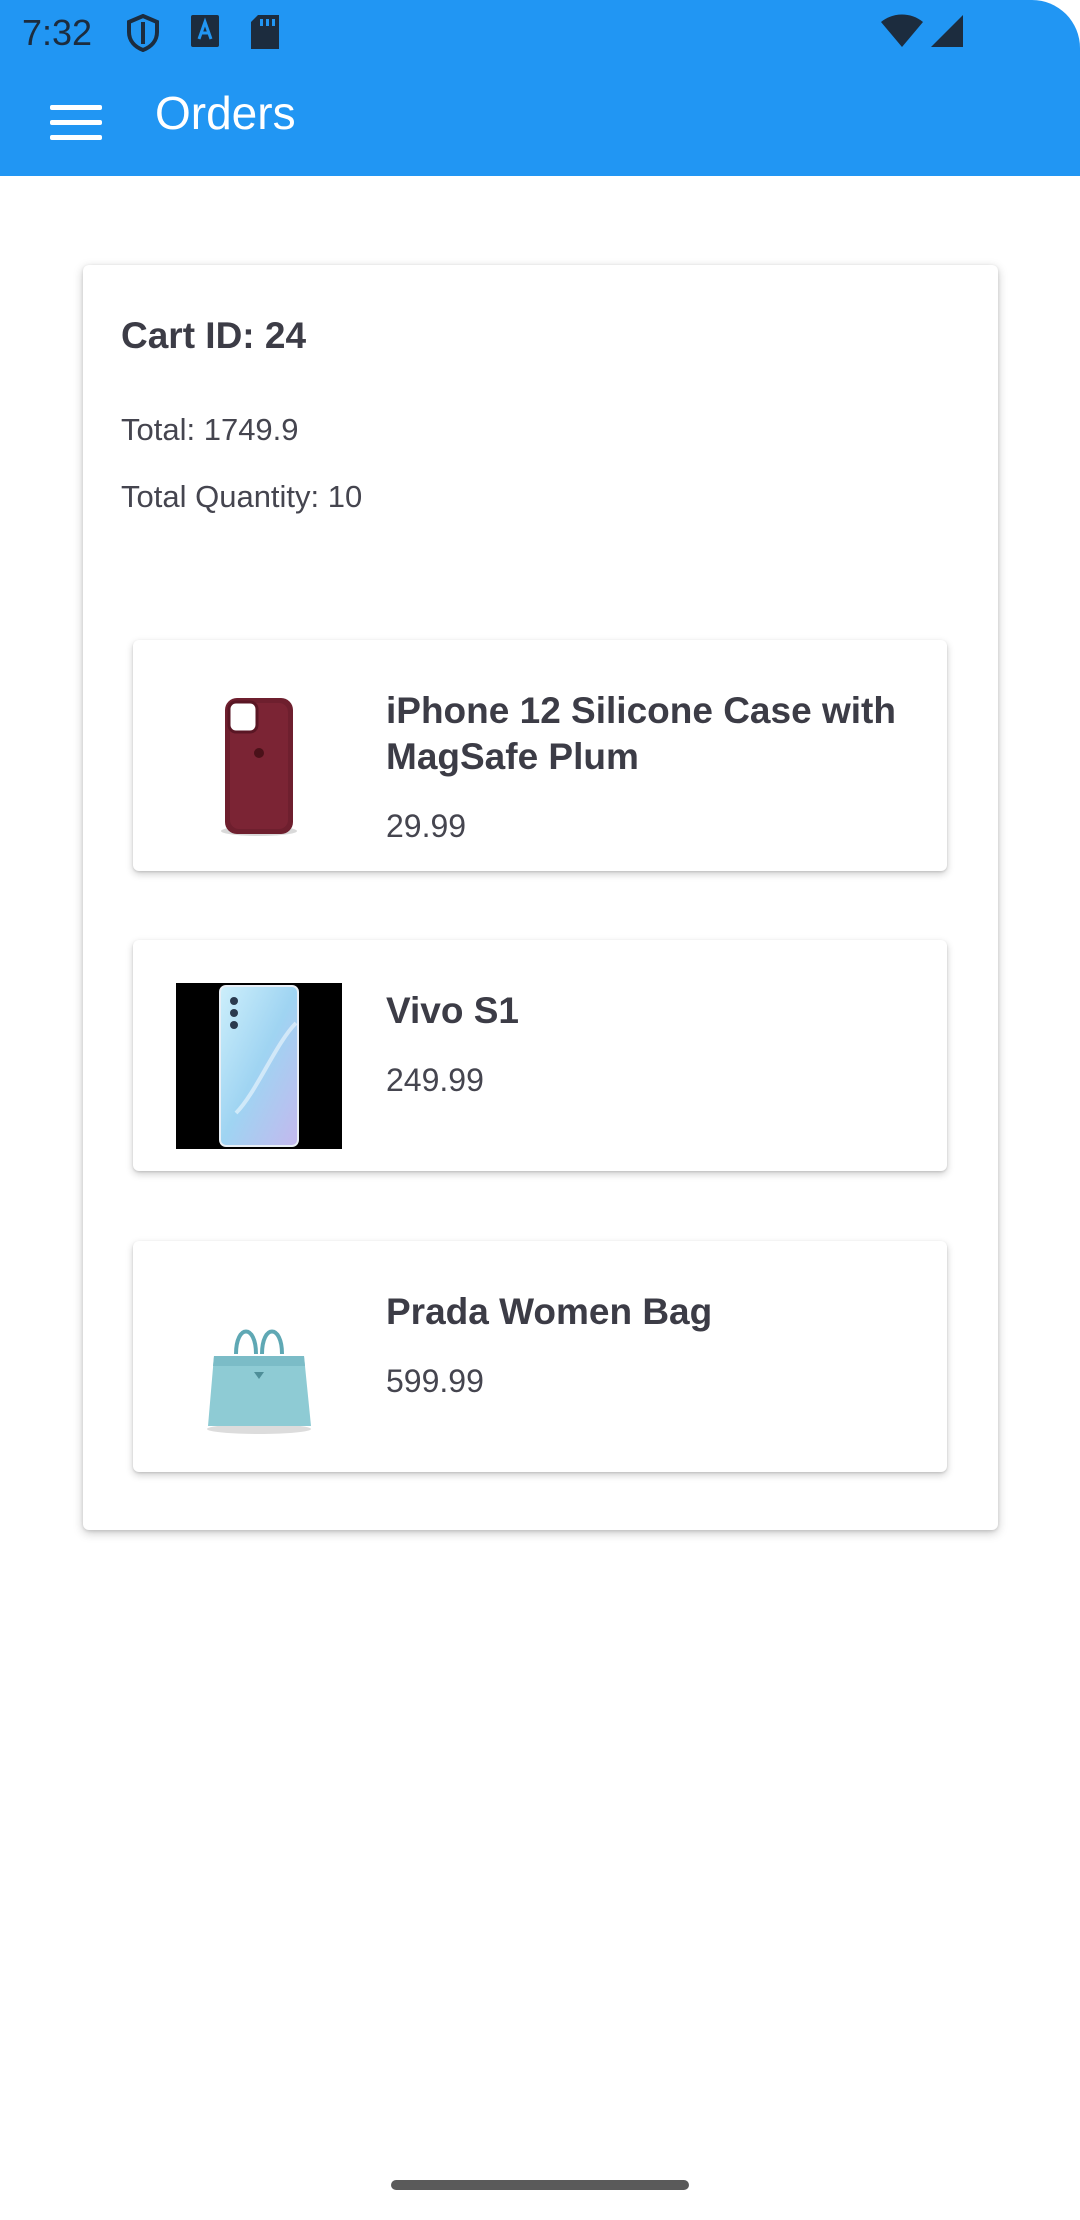 The width and height of the screenshot is (1080, 2220). Describe the element at coordinates (214, 335) in the screenshot. I see `cart-id: Cart ID: 24` at that location.